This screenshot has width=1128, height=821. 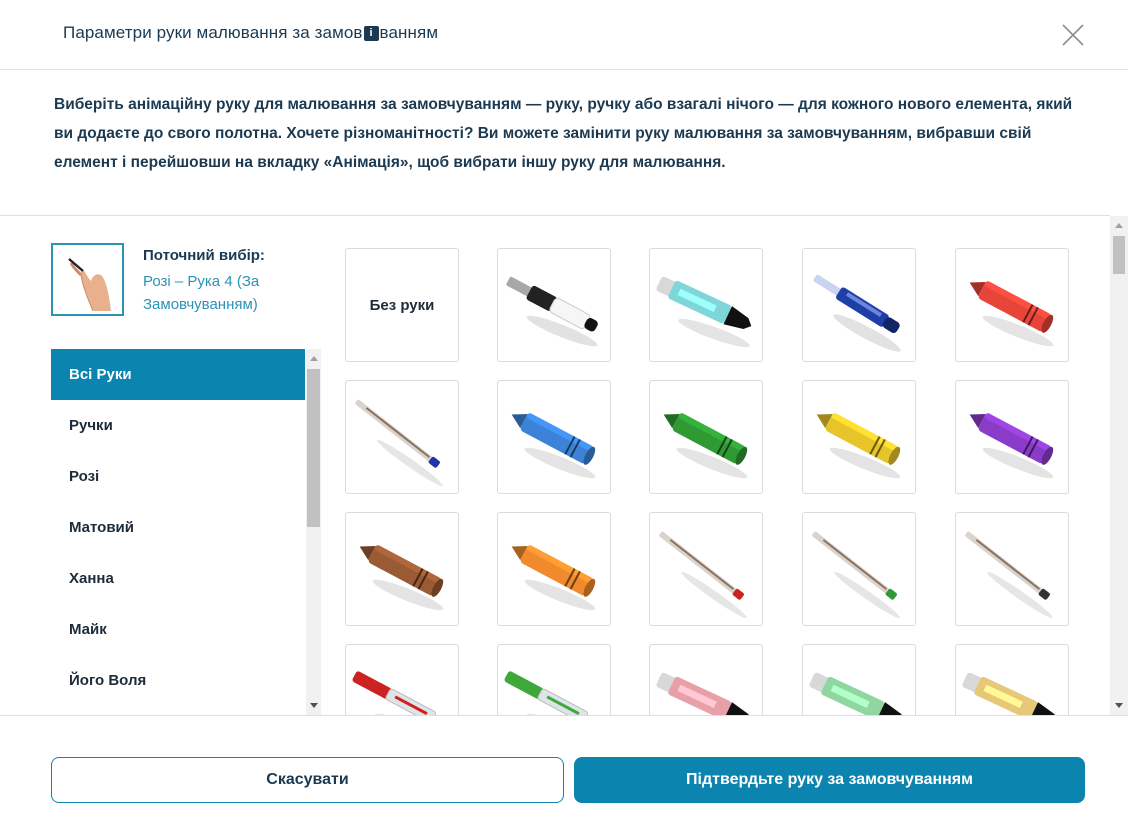 What do you see at coordinates (1073, 35) in the screenshot?
I see `close-icon` at bounding box center [1073, 35].